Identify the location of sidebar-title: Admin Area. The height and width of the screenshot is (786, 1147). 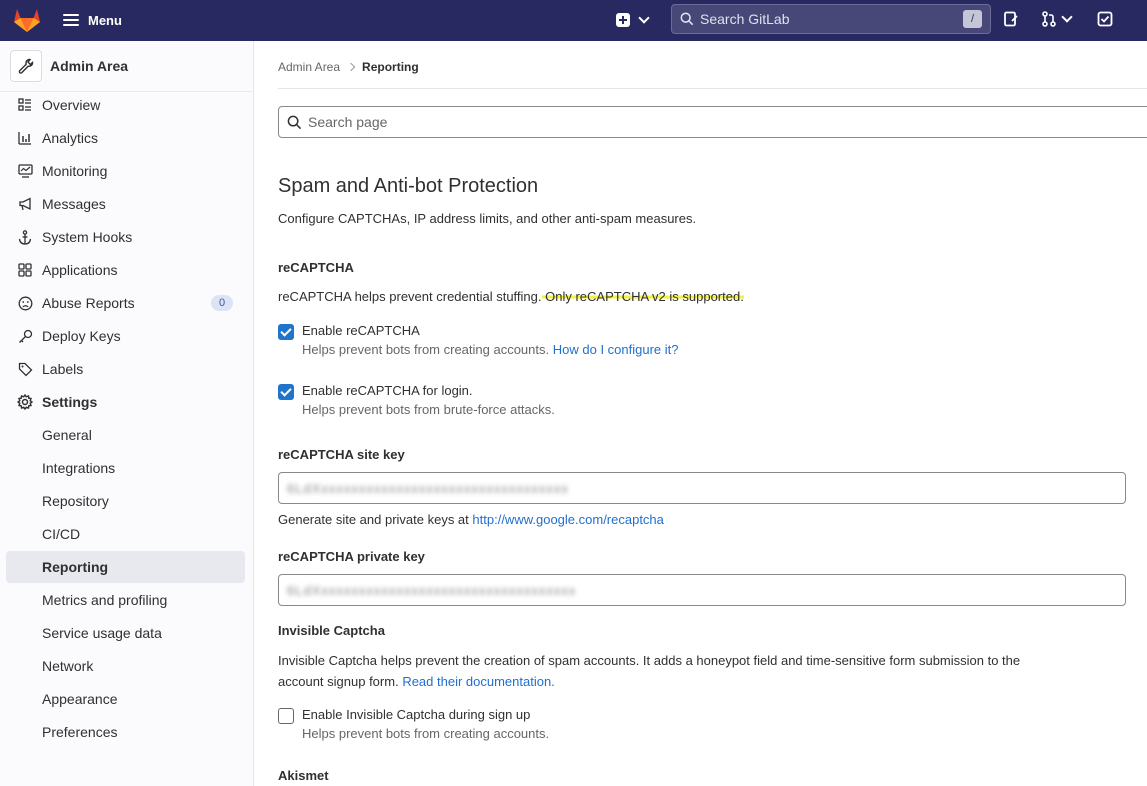
(89, 66).